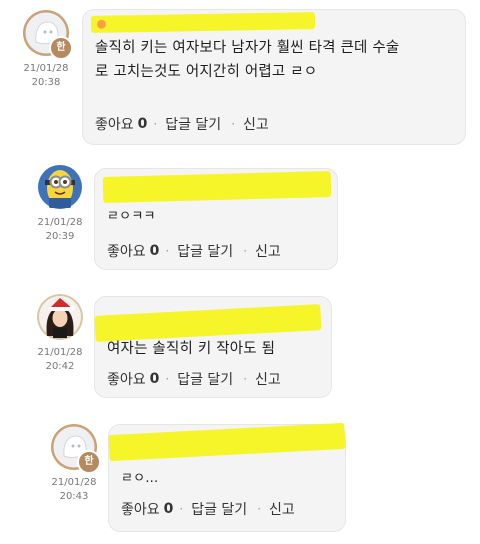 Image resolution: width=480 pixels, height=544 pixels. I want to click on comment-text-line: 로 고치는것도 어지간히 어렵고 ㄹㅇ, so click(206, 72).